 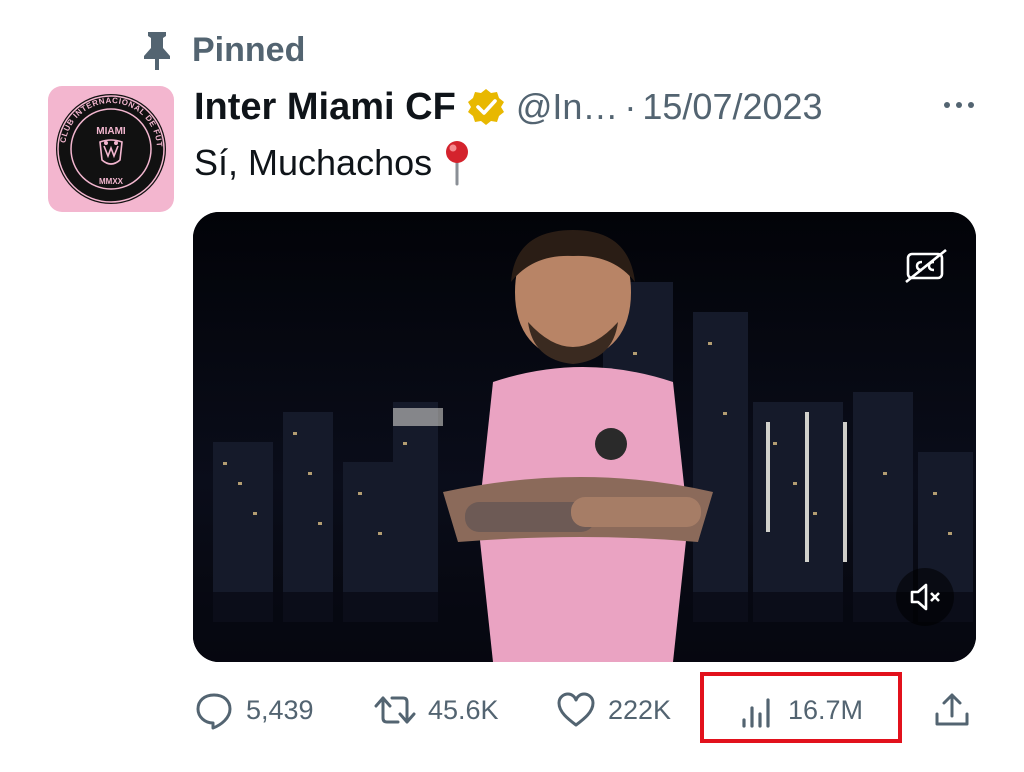 I want to click on heart-icon, so click(x=576, y=709).